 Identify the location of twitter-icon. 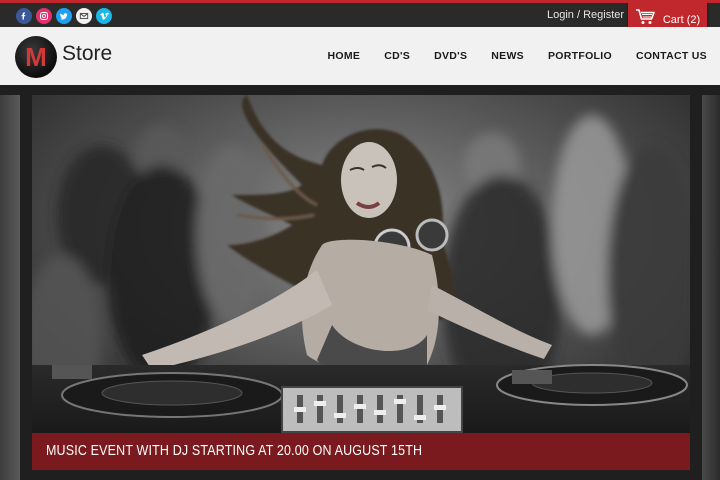
(64, 16).